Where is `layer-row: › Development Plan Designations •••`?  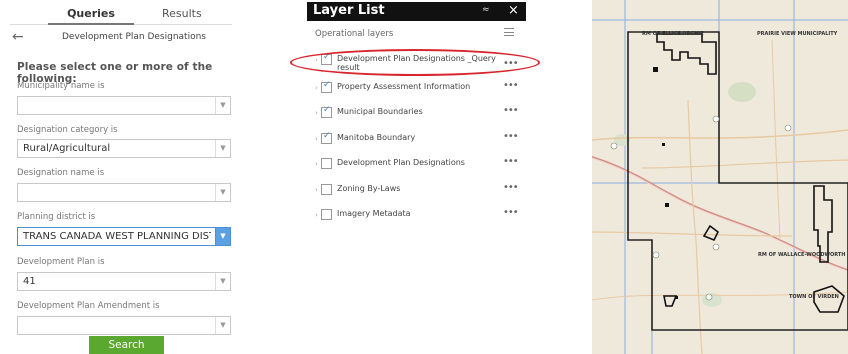
layer-row: › Development Plan Designations ••• is located at coordinates (416, 165).